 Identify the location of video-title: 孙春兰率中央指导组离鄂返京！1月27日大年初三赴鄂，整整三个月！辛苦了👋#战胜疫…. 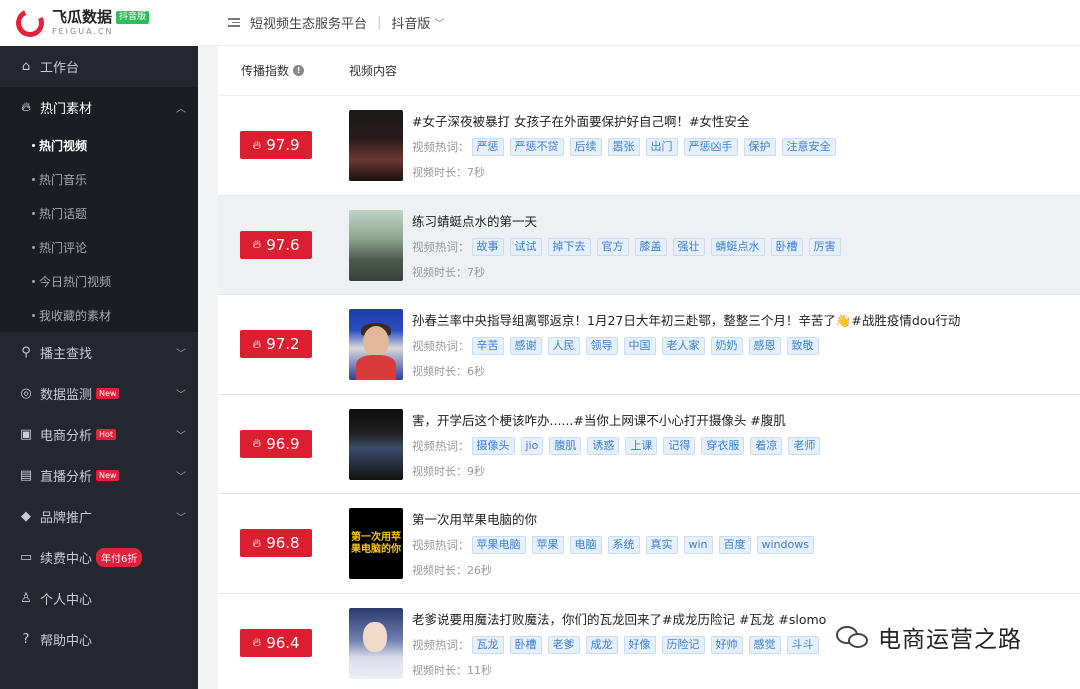
(746, 319).